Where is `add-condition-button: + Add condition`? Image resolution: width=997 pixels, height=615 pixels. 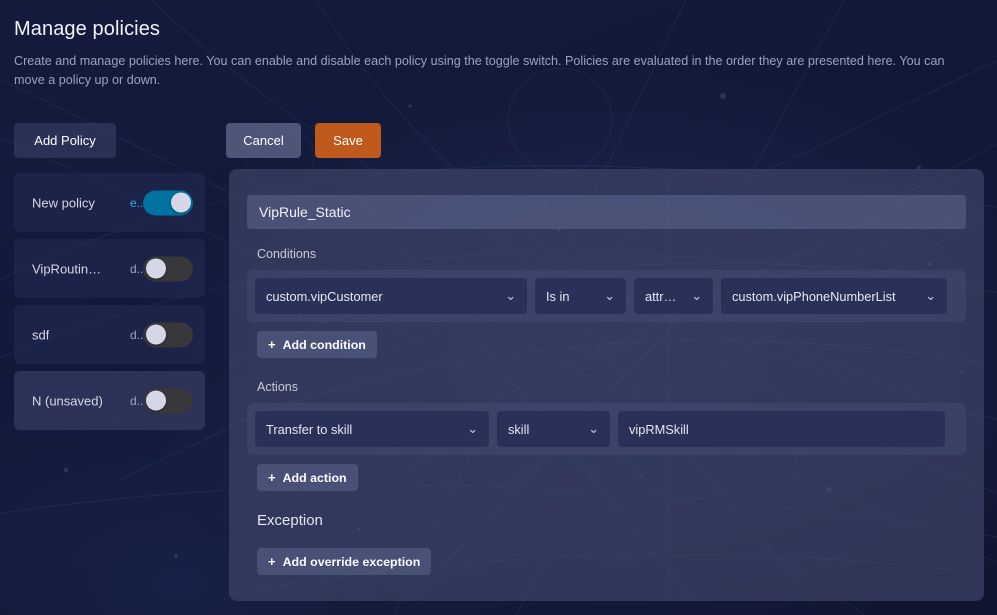
add-condition-button: + Add condition is located at coordinates (317, 344).